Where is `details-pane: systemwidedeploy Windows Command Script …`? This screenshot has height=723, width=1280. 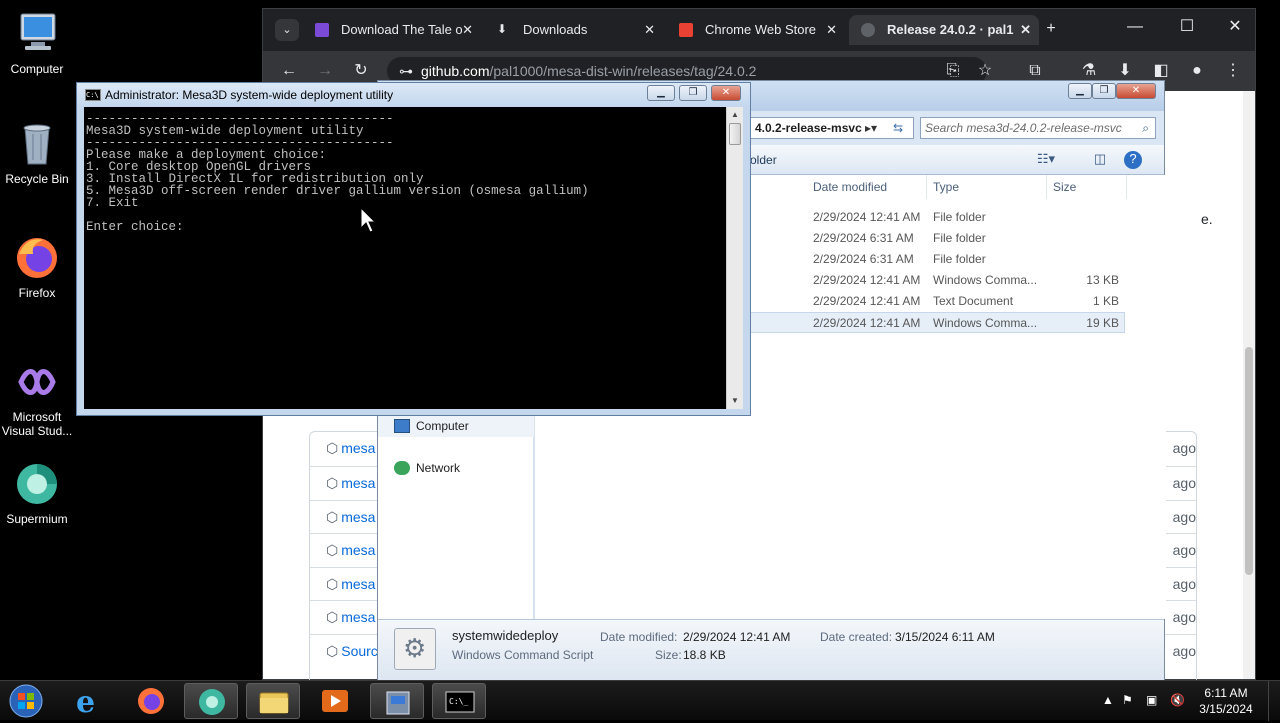 details-pane: systemwidedeploy Windows Command Script … is located at coordinates (771, 649).